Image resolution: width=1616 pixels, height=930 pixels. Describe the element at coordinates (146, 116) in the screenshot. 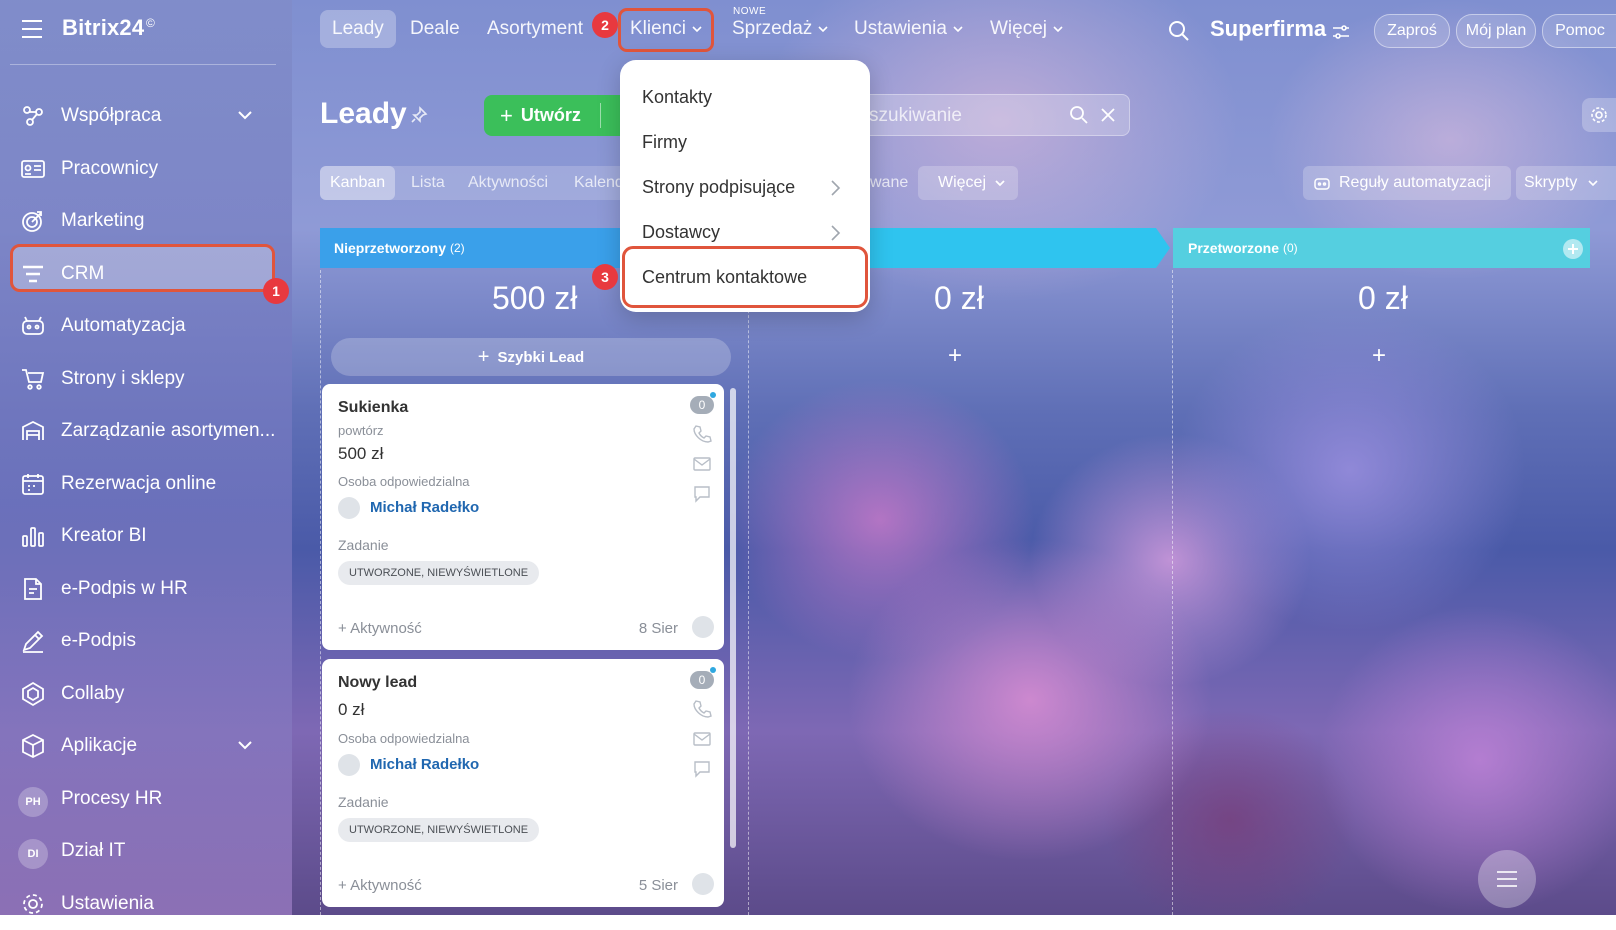

I see `sidebar-item-wspolpraca: Współpraca` at that location.